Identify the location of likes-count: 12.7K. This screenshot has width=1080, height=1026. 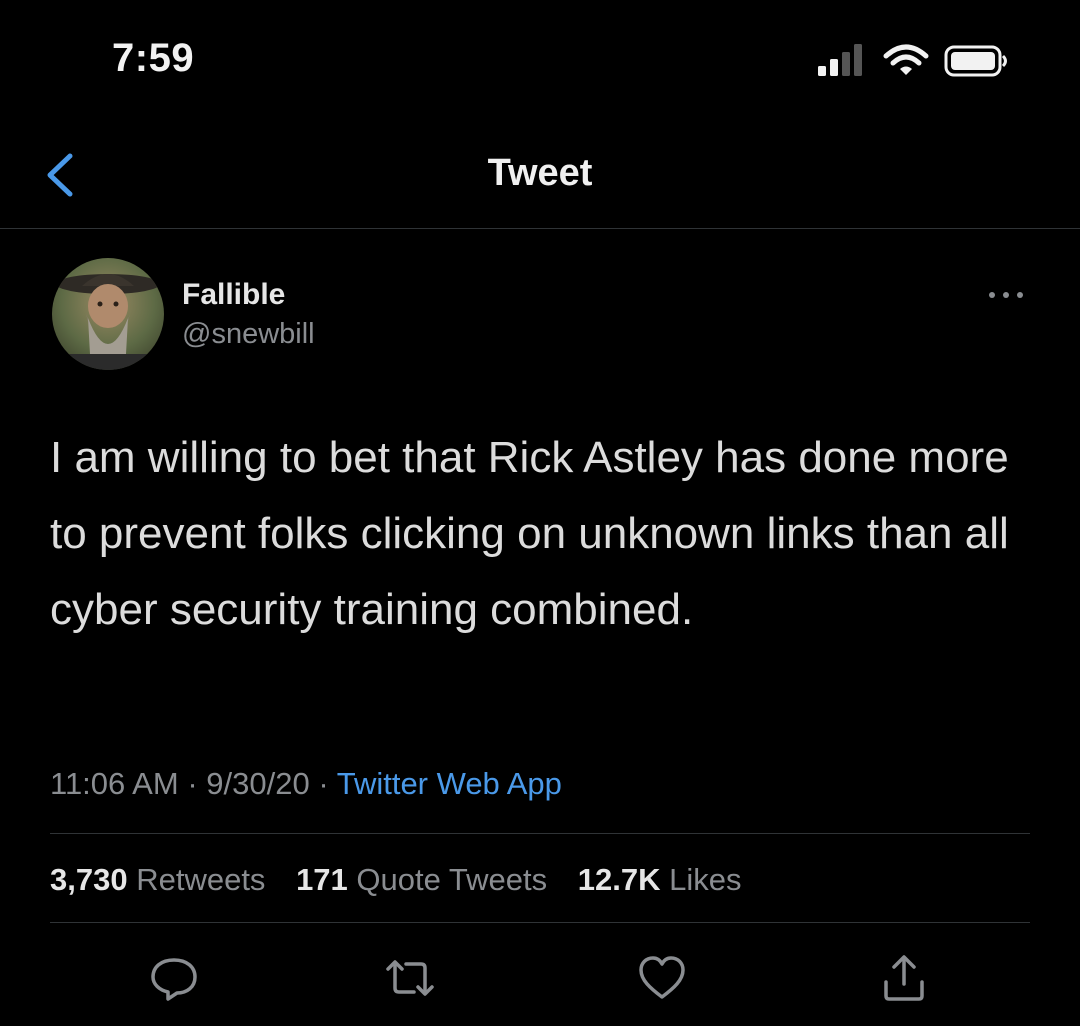
(619, 879).